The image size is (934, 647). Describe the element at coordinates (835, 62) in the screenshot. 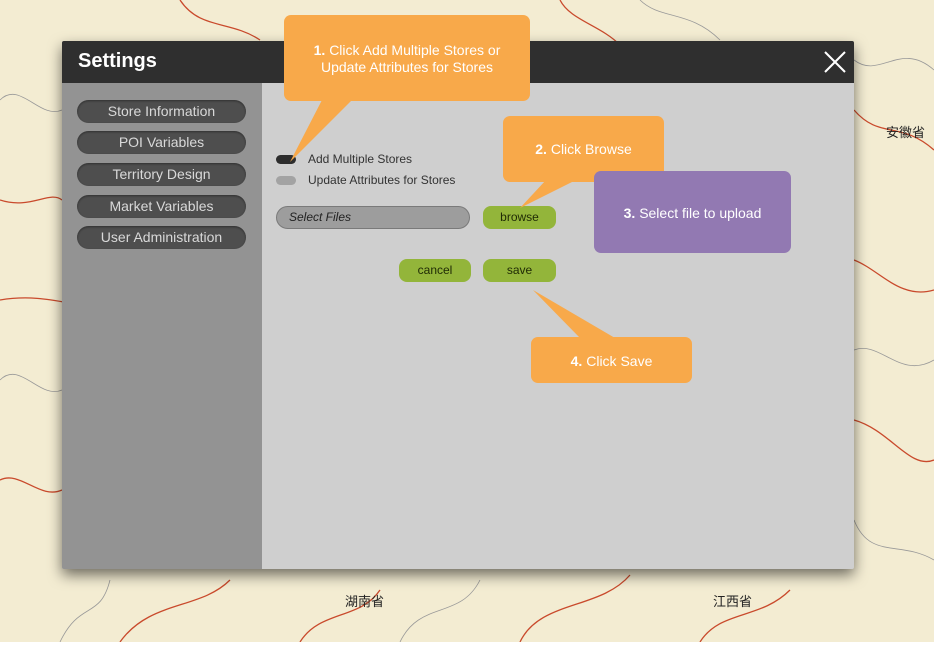

I see `close-icon` at that location.